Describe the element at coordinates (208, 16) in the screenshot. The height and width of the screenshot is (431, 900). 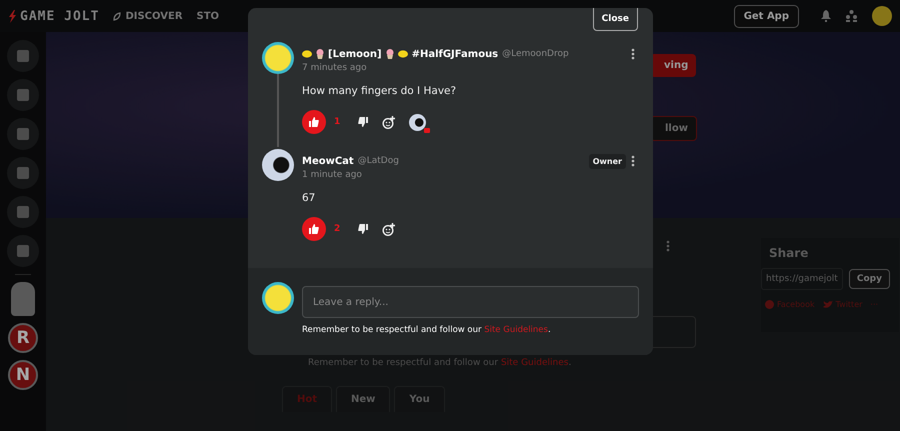
I see `nav-link: STO` at that location.